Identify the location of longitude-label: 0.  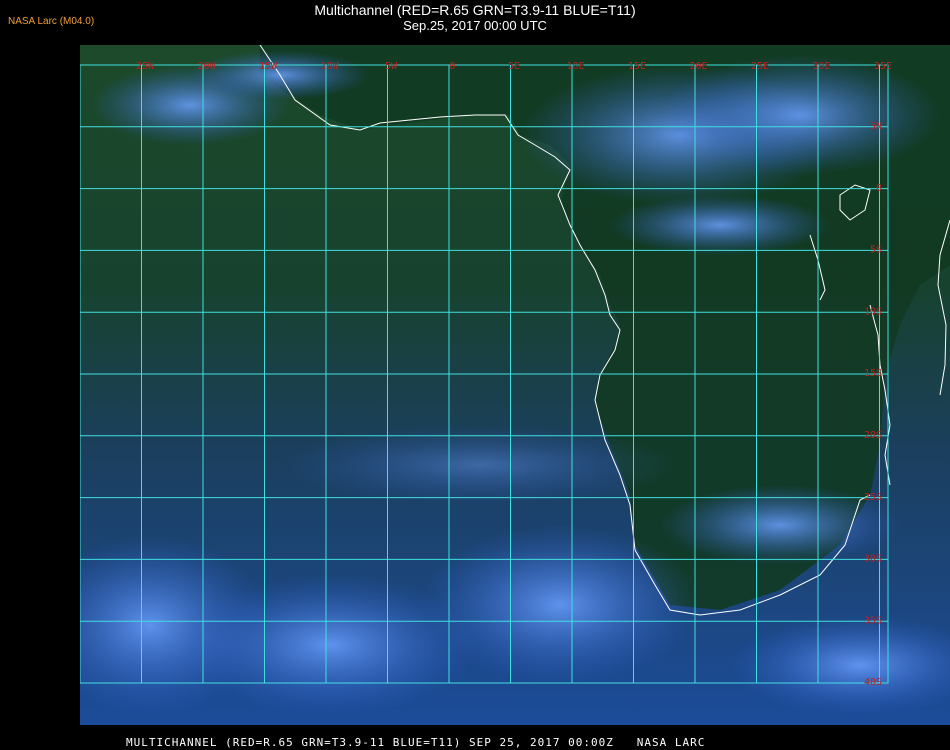
(452, 66).